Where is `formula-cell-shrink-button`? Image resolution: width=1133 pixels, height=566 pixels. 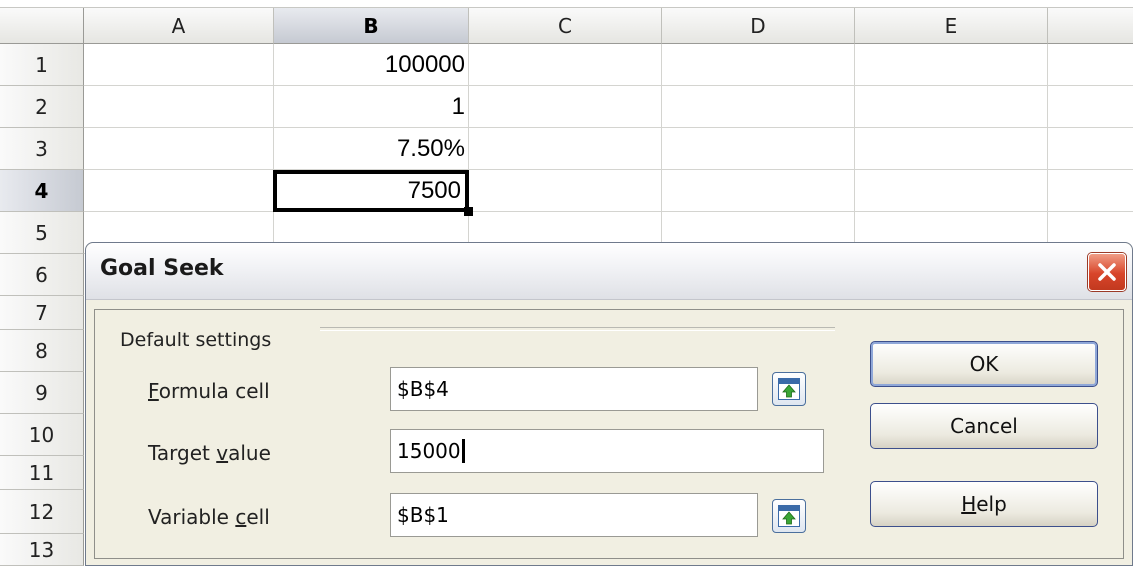
formula-cell-shrink-button is located at coordinates (789, 389).